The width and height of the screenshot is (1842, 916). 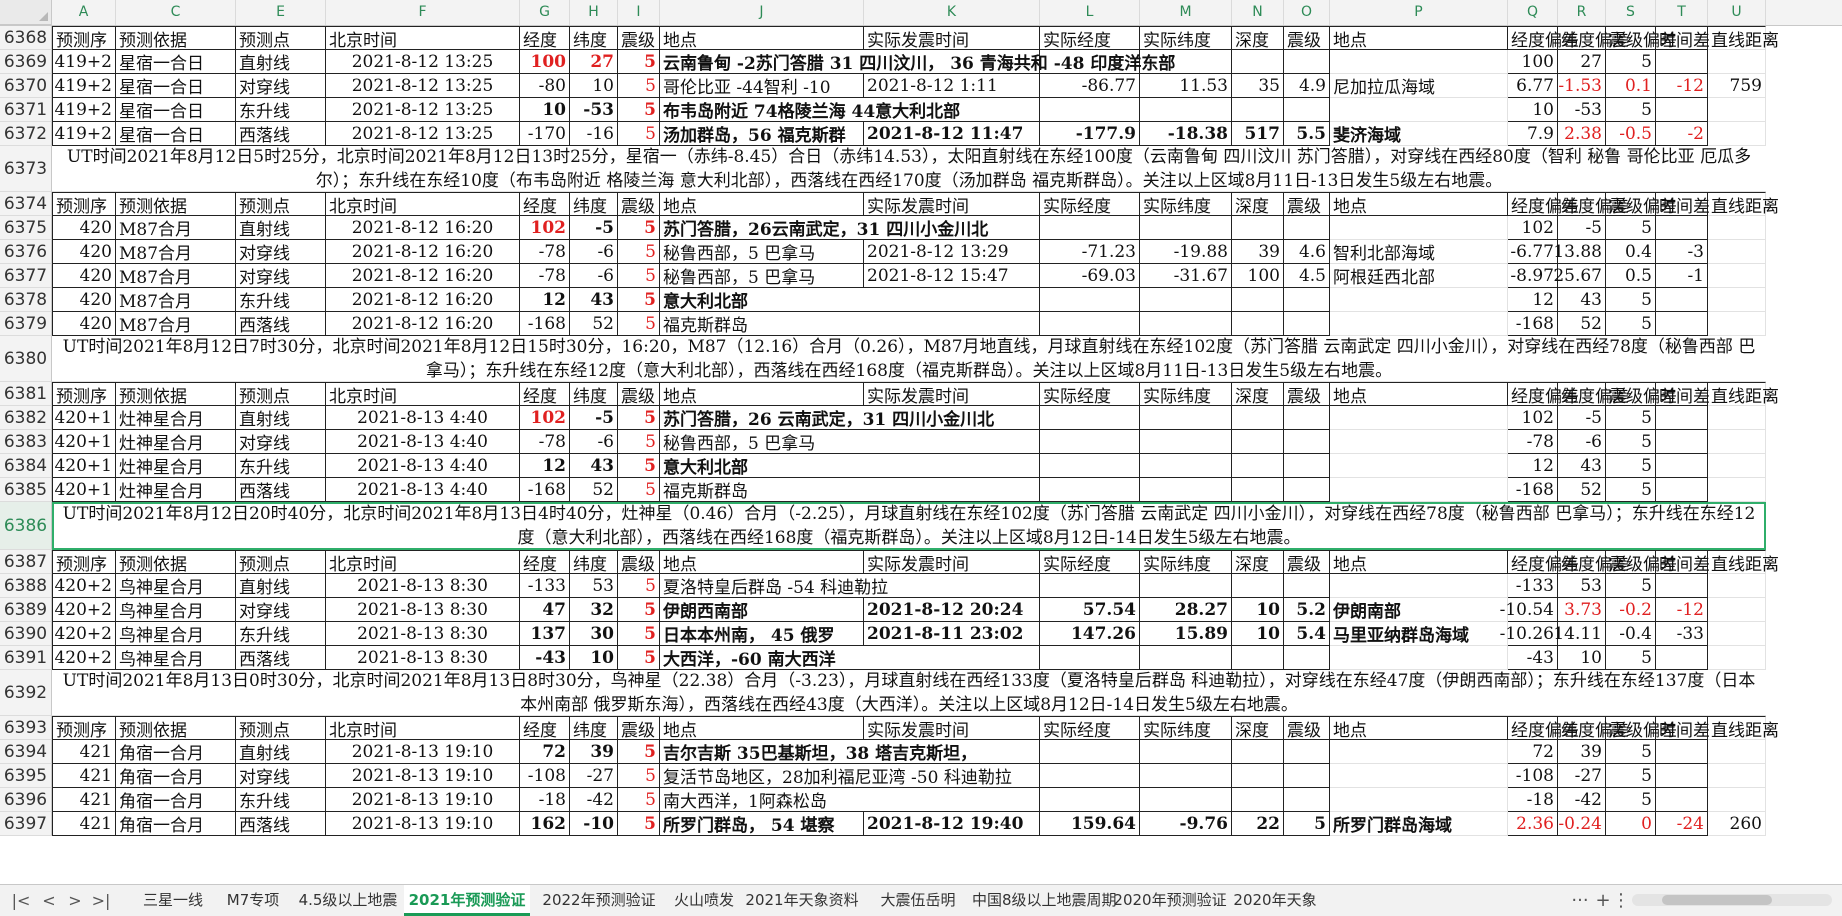 What do you see at coordinates (1533, 62) in the screenshot?
I see `cell: 100` at bounding box center [1533, 62].